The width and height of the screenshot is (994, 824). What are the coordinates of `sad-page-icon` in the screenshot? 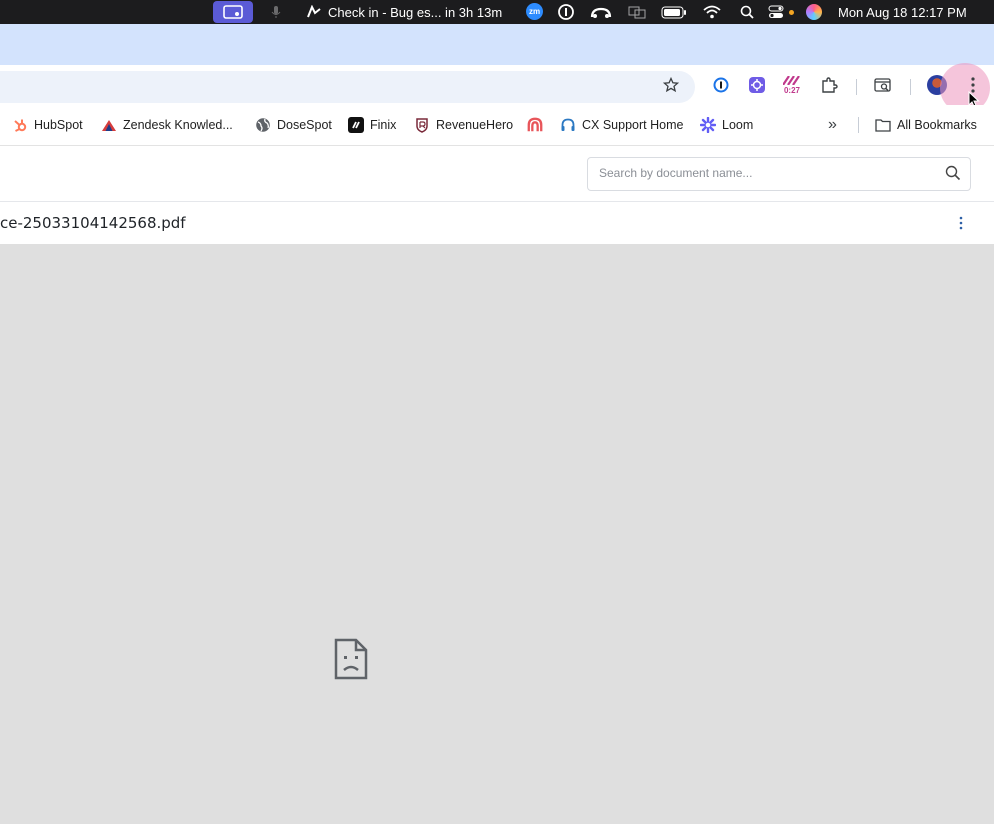 It's located at (351, 659).